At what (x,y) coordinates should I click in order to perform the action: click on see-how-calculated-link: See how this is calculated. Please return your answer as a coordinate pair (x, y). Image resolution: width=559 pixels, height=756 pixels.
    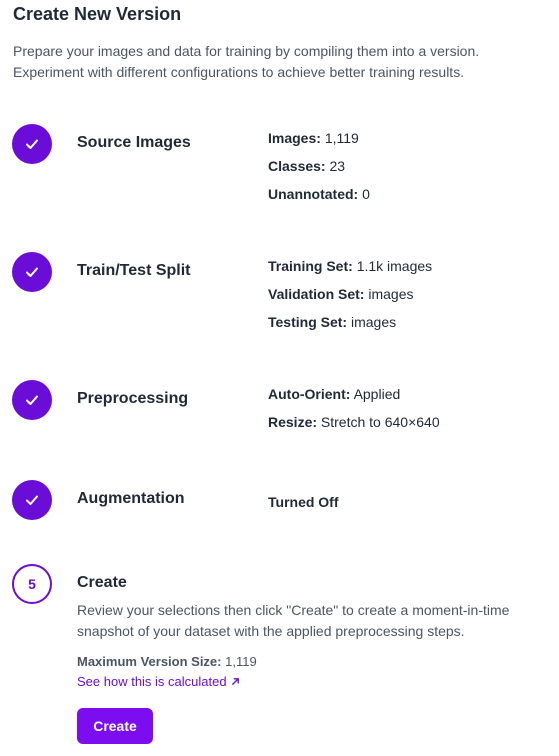
    Looking at the image, I should click on (159, 681).